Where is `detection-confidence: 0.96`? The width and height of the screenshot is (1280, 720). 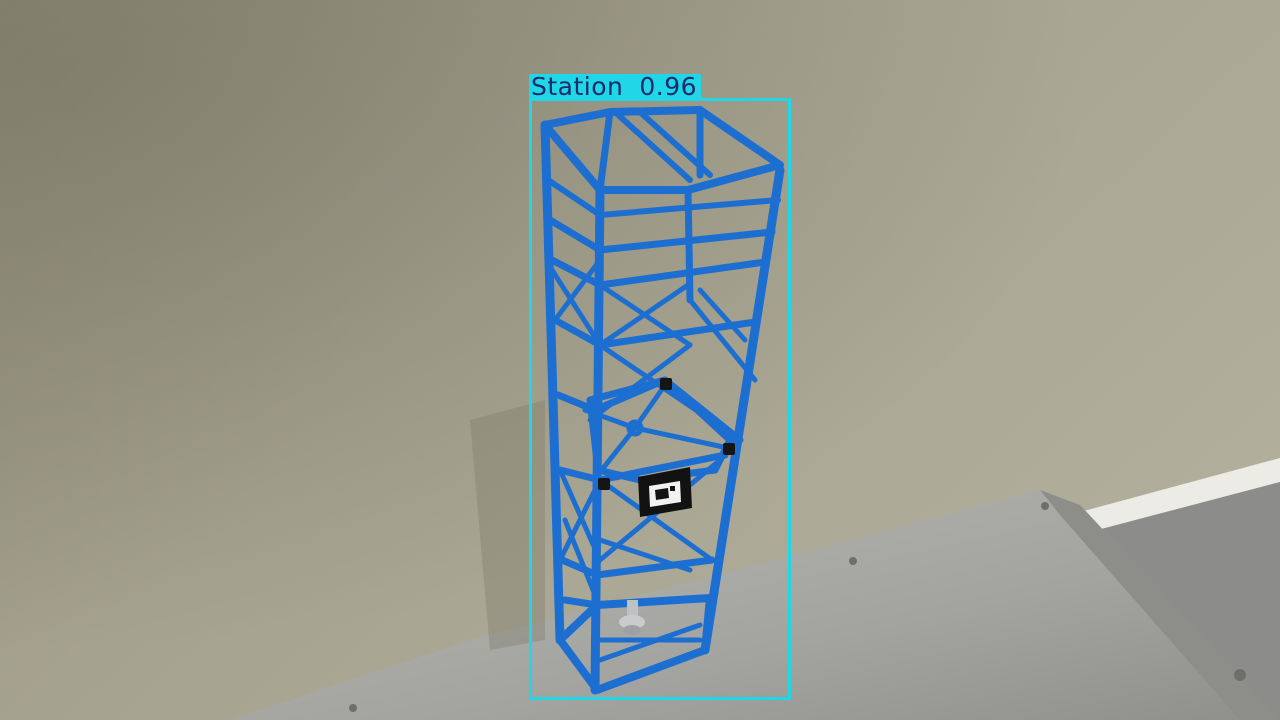
detection-confidence: 0.96 is located at coordinates (668, 86).